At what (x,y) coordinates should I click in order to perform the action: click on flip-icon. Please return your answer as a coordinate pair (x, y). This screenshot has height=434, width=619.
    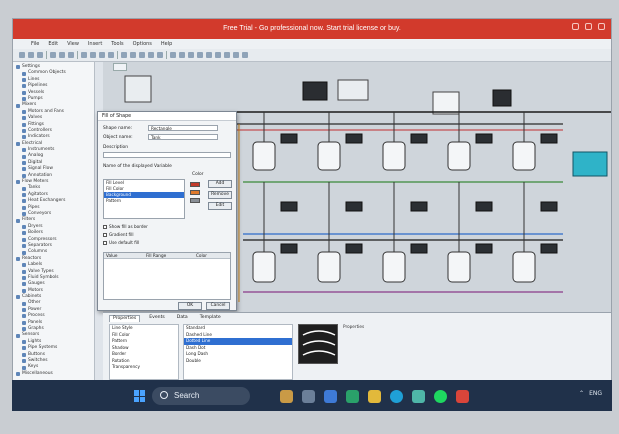
    Looking at the image, I should click on (200, 55).